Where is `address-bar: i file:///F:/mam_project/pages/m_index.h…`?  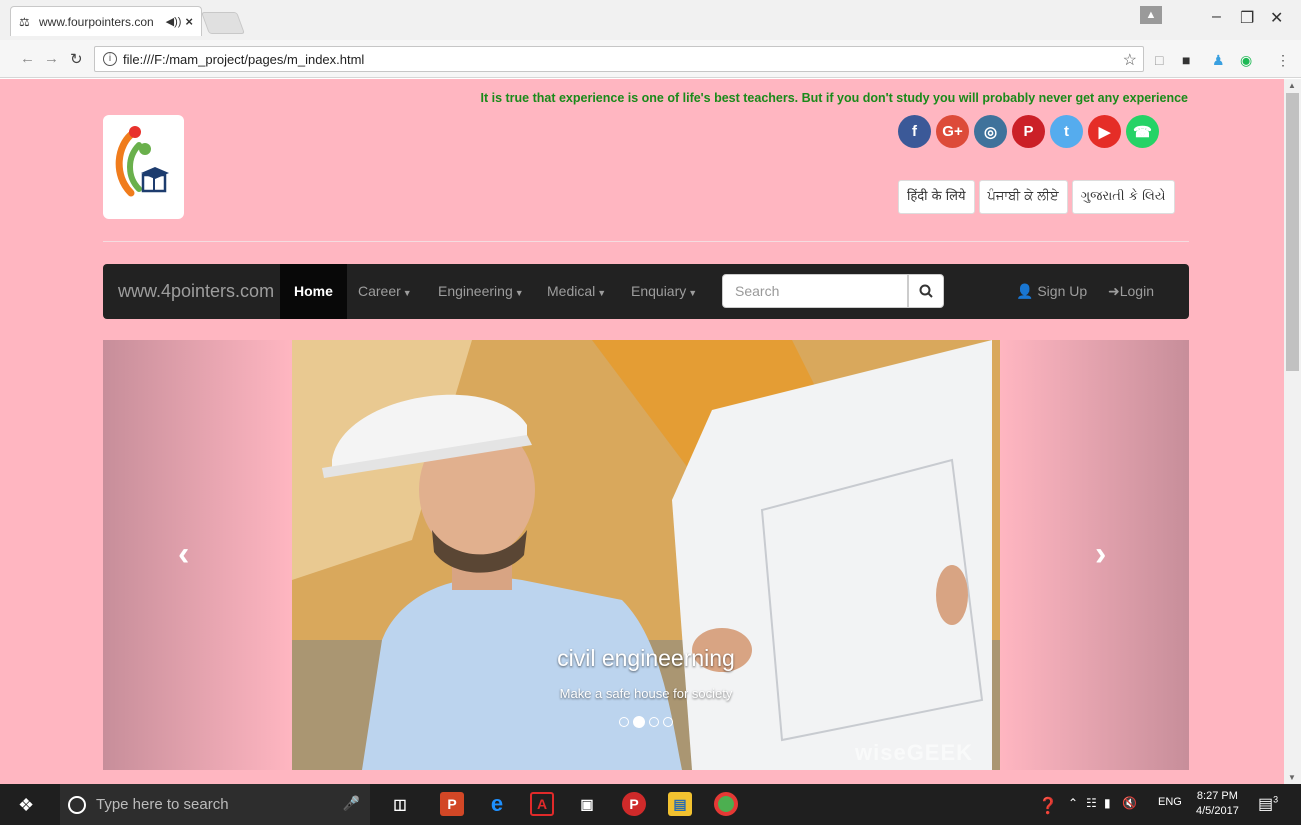 address-bar: i file:///F:/mam_project/pages/m_index.h… is located at coordinates (619, 59).